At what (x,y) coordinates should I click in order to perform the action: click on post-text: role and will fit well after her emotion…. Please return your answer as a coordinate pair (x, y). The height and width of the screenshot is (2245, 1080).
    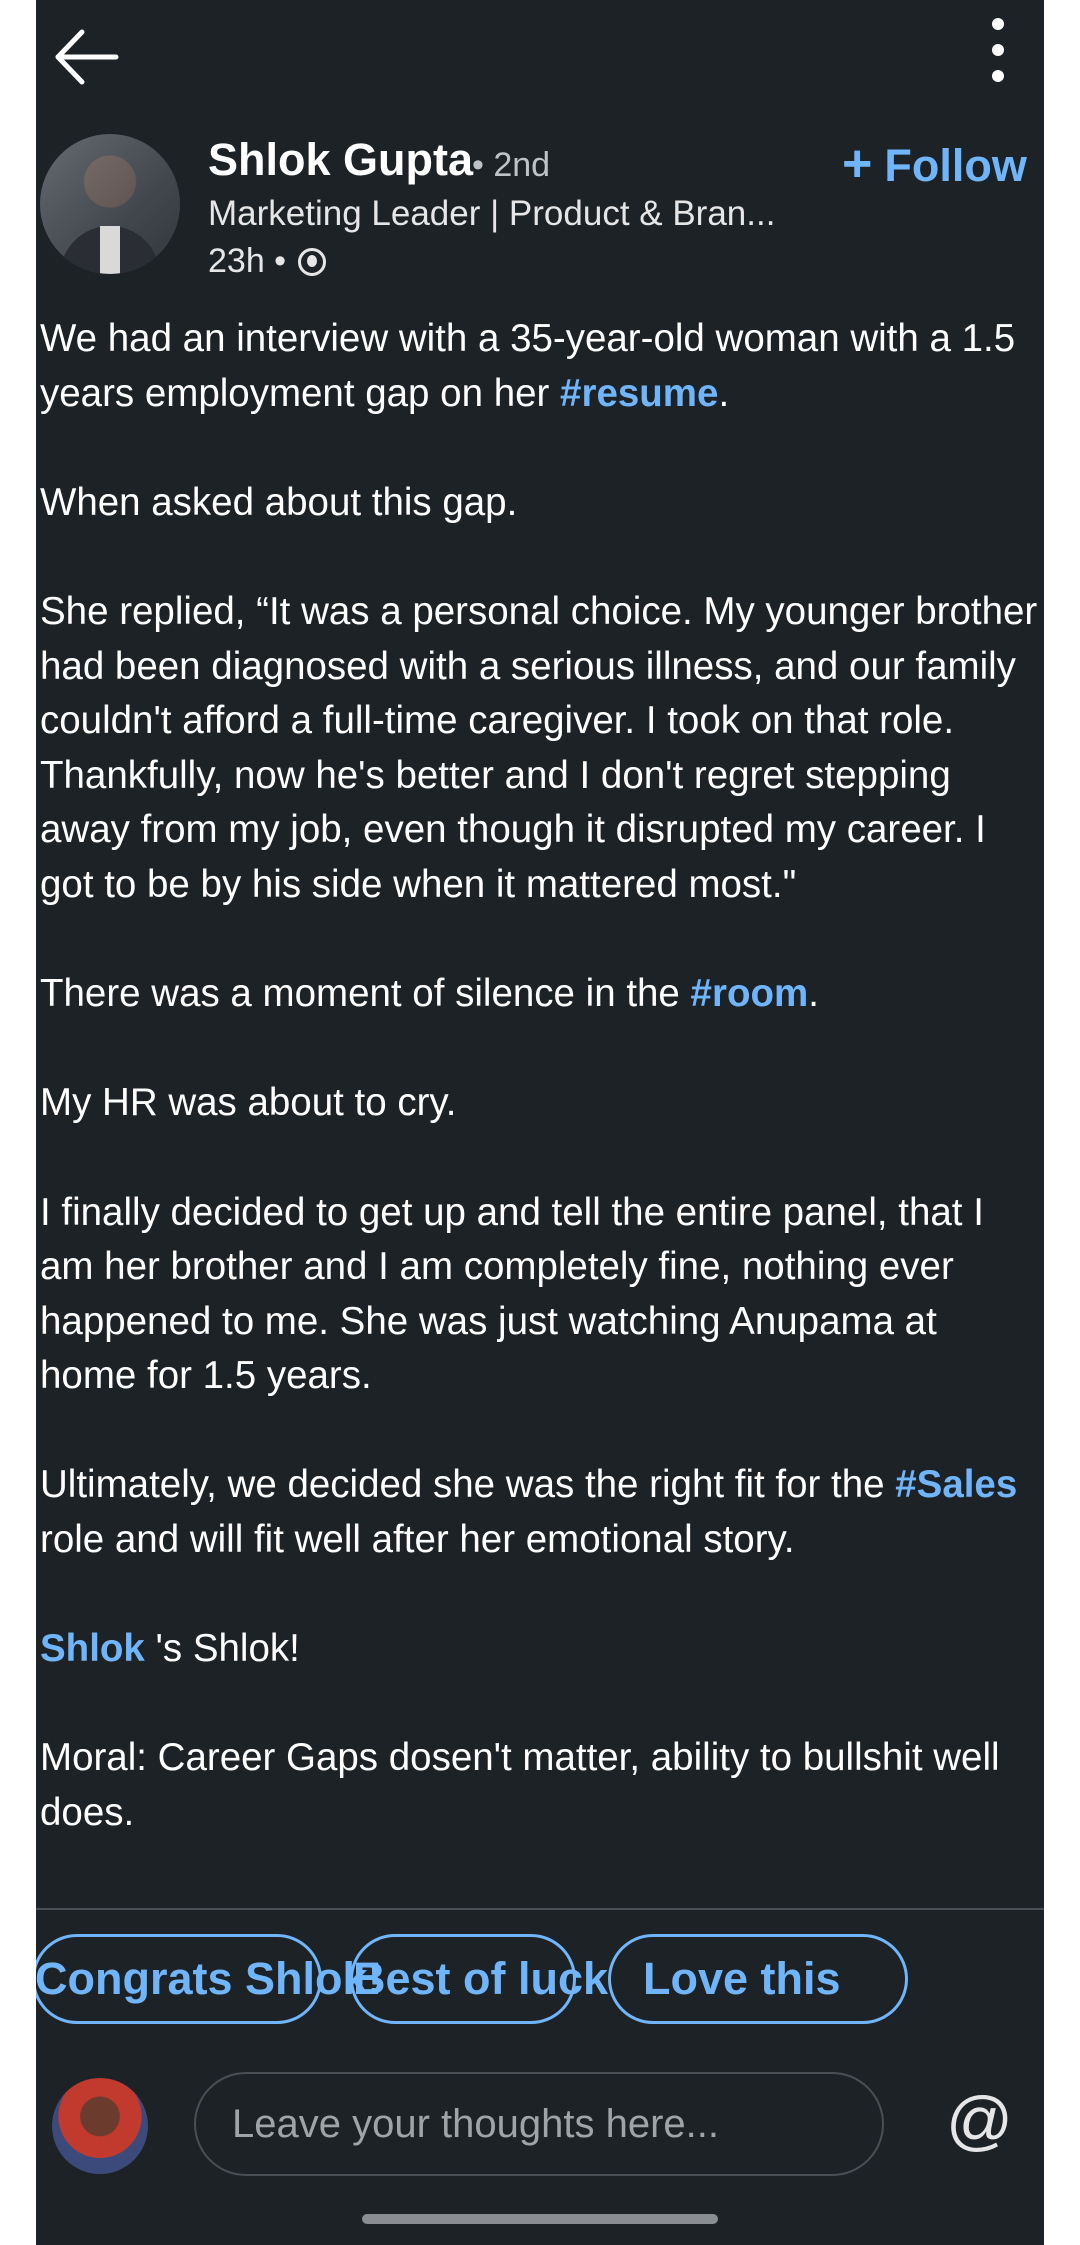
    Looking at the image, I should click on (417, 1540).